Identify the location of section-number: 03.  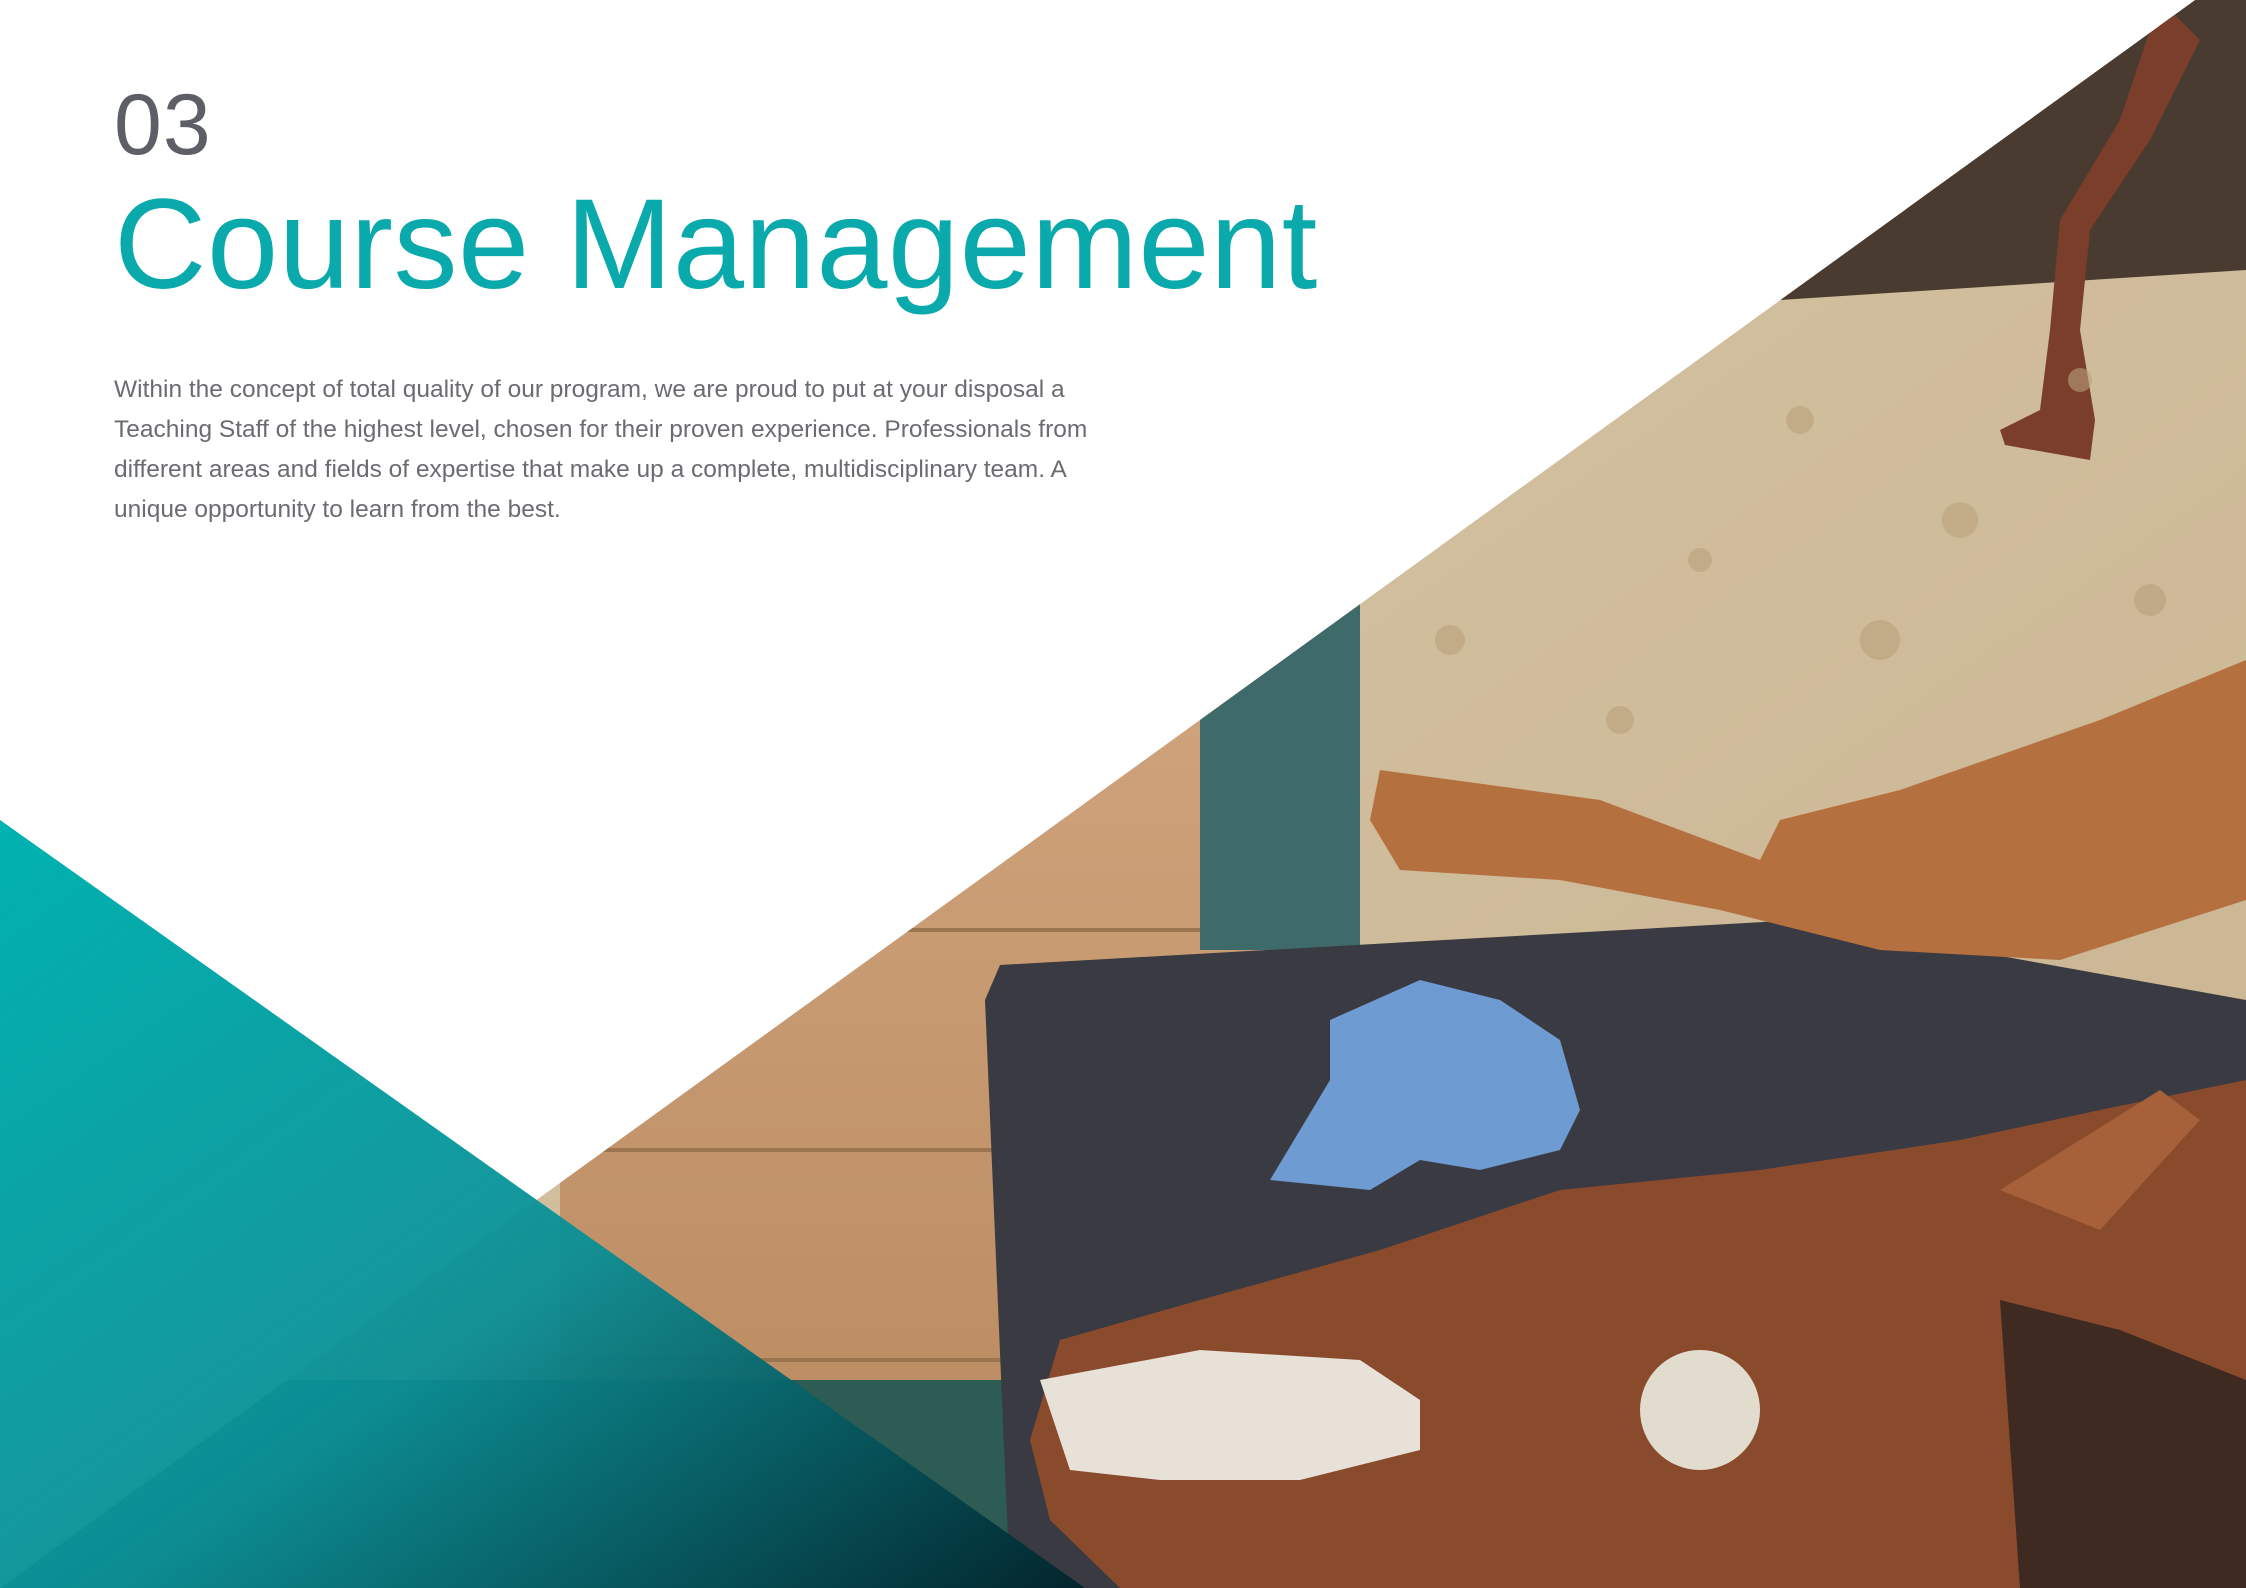
(163, 125).